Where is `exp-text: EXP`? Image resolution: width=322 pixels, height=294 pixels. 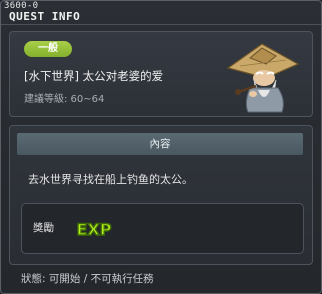 exp-text: EXP is located at coordinates (94, 229).